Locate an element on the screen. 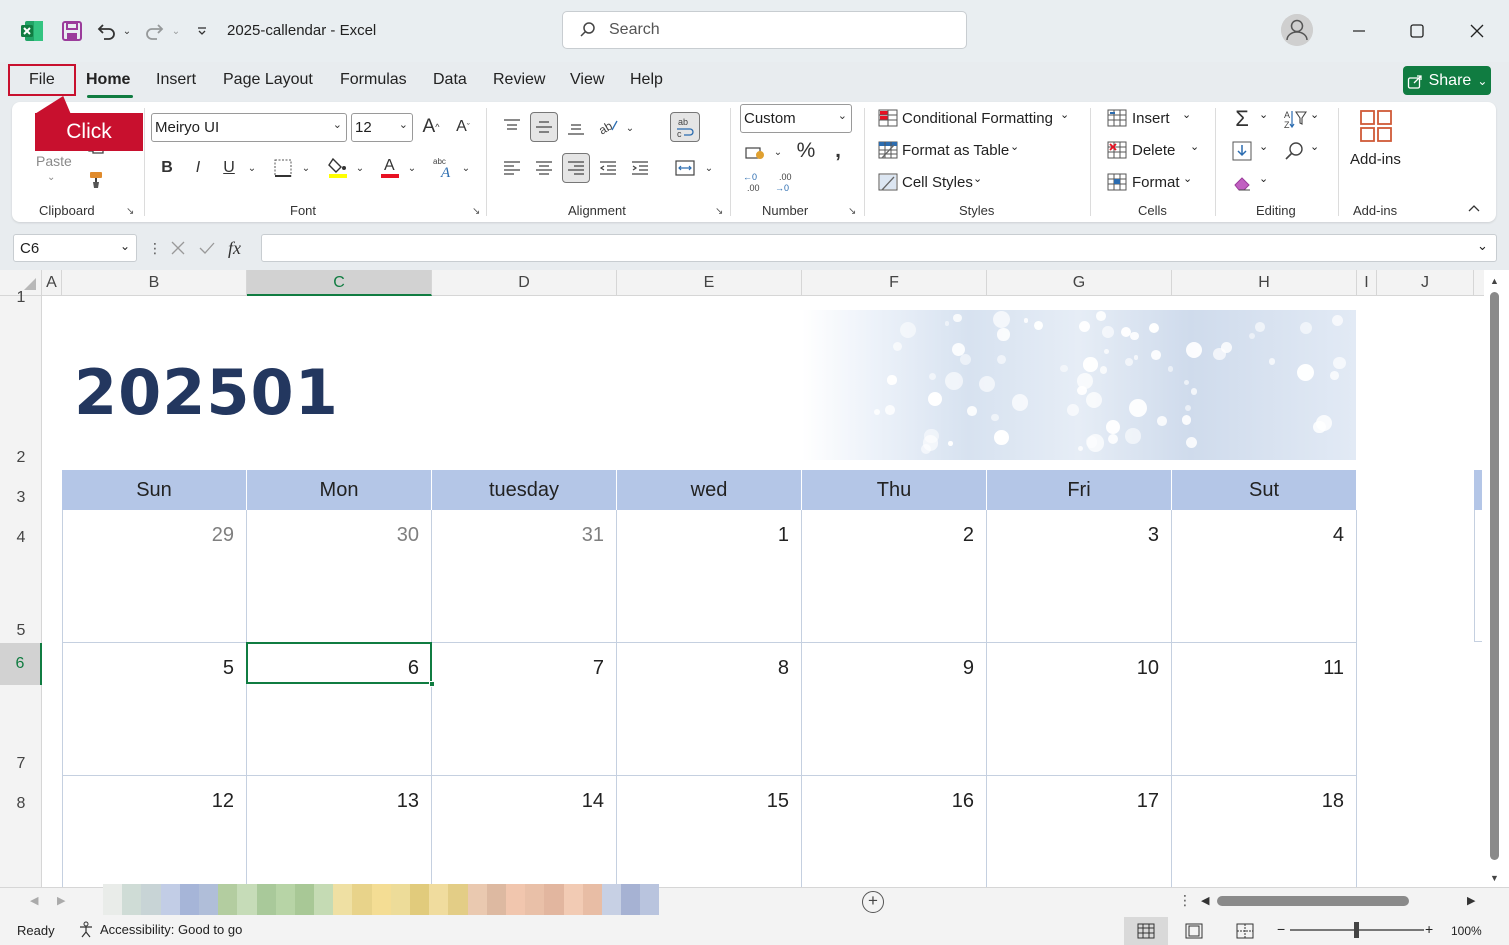 This screenshot has height=945, width=1509. cell-styles-icon is located at coordinates (888, 182).